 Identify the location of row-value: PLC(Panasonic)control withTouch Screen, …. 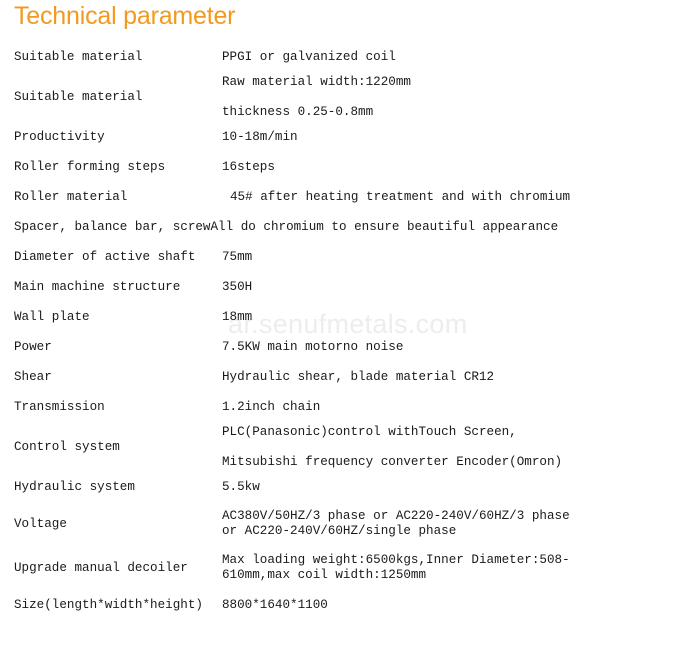
(458, 447).